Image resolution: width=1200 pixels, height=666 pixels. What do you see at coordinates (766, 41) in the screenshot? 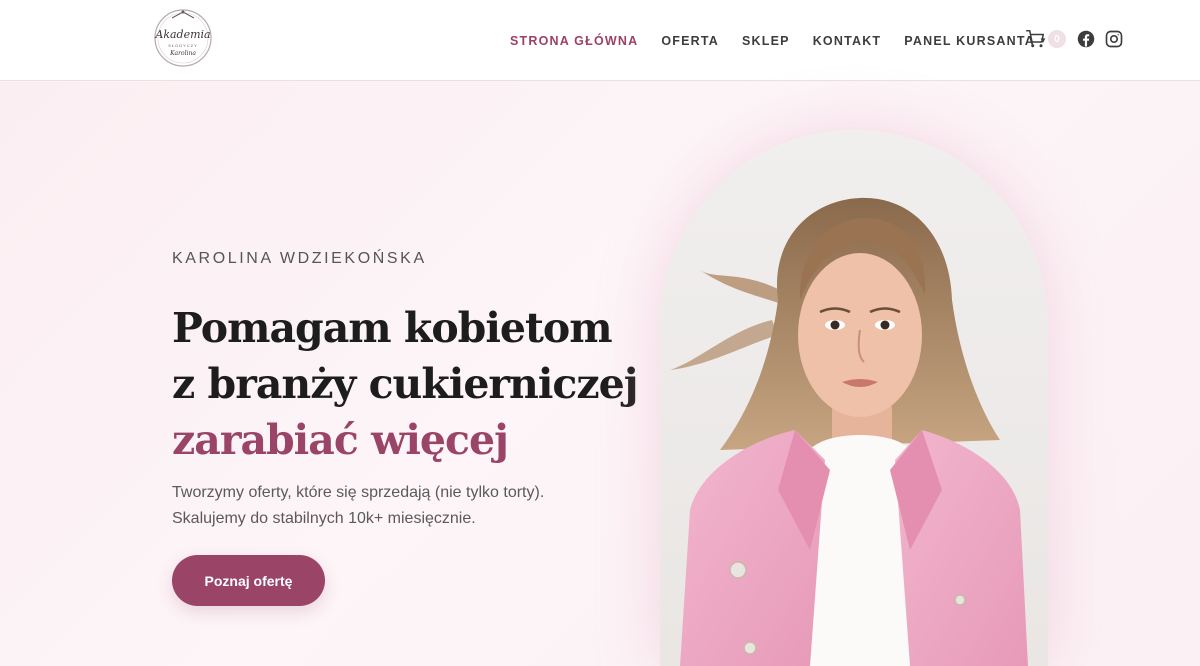
I see `nav-item-shop: SKLEP` at bounding box center [766, 41].